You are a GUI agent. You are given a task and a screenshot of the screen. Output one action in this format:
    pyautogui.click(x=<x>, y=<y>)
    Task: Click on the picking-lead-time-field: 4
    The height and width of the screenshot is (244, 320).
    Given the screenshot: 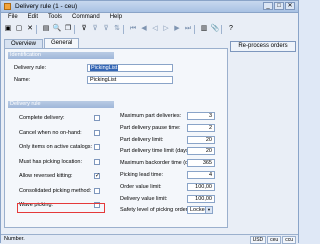 What is the action you would take?
    pyautogui.click(x=201, y=175)
    